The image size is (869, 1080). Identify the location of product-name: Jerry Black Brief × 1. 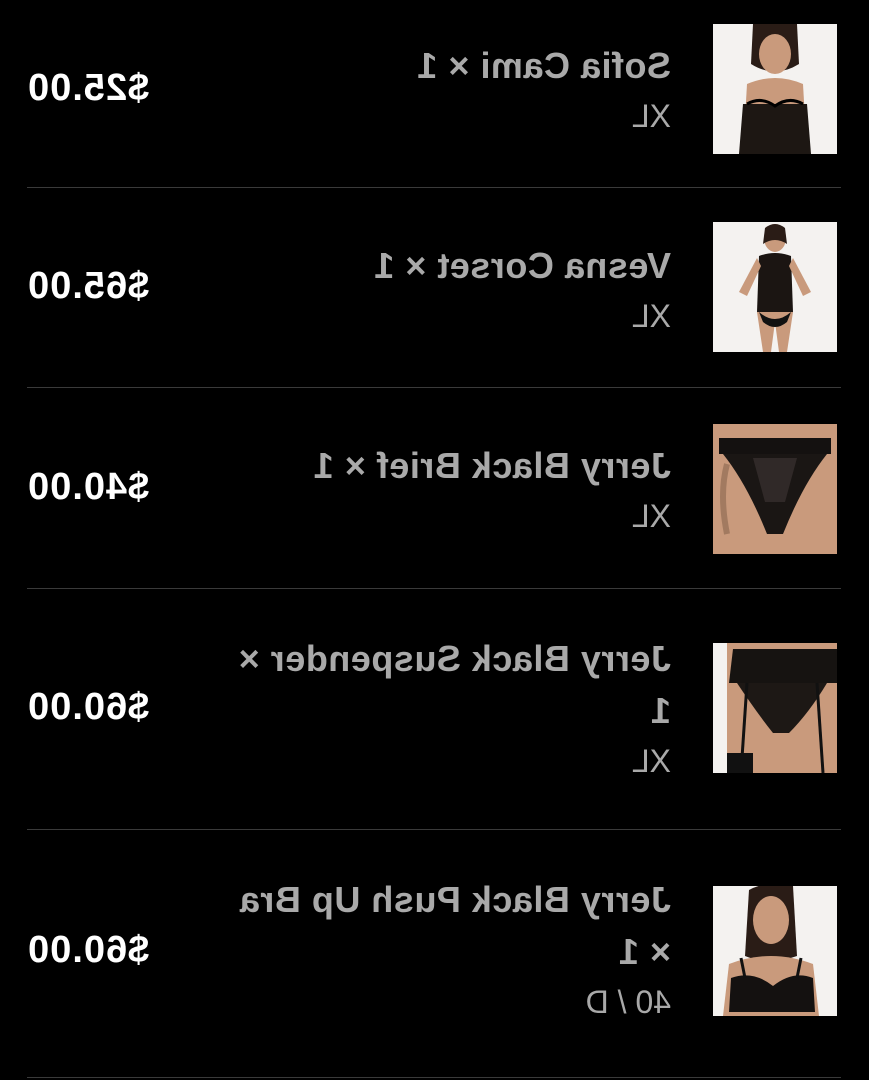
(451, 466).